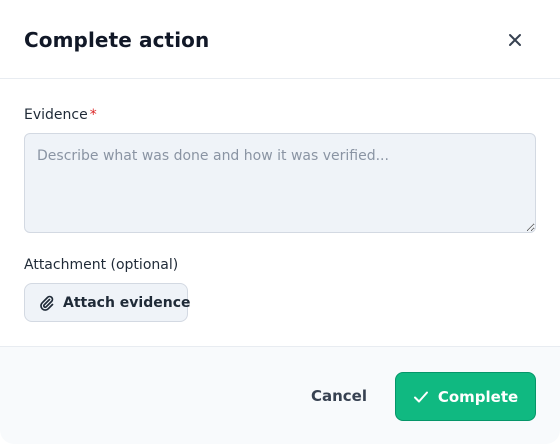  What do you see at coordinates (93, 115) in the screenshot?
I see `required-indicator: *` at bounding box center [93, 115].